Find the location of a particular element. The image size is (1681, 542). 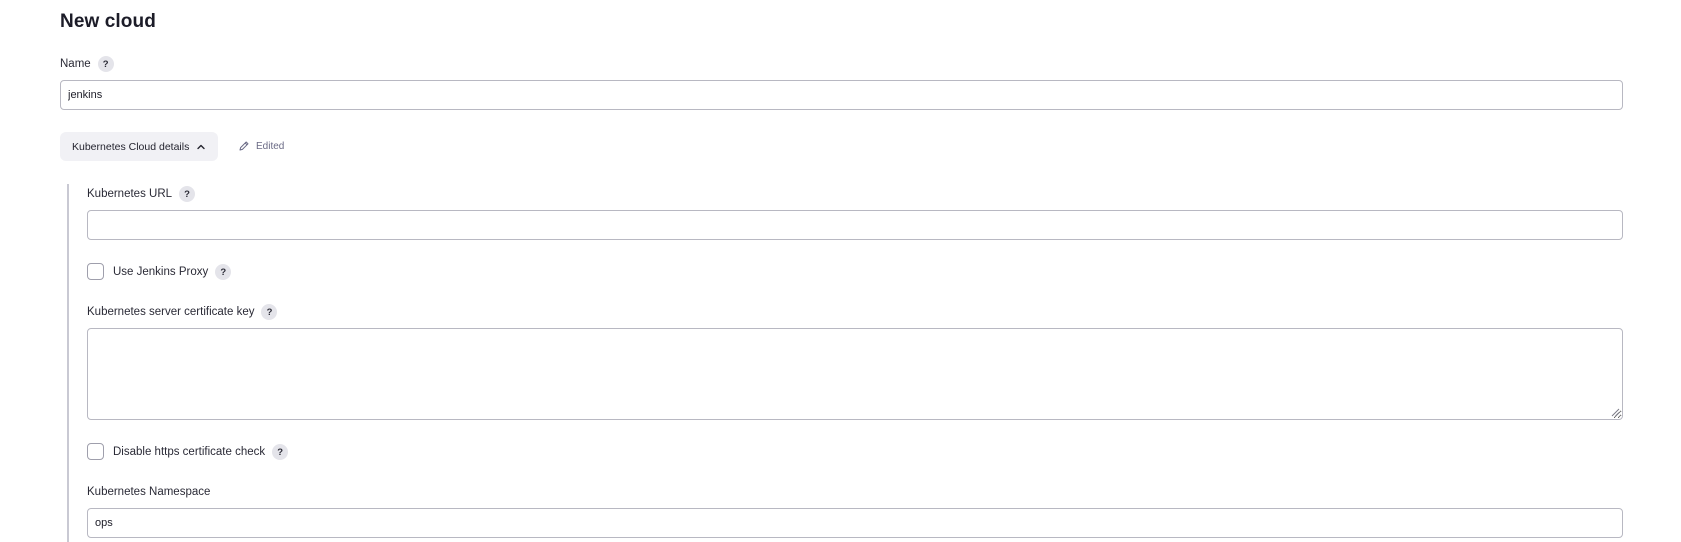

namespace-input is located at coordinates (855, 523).